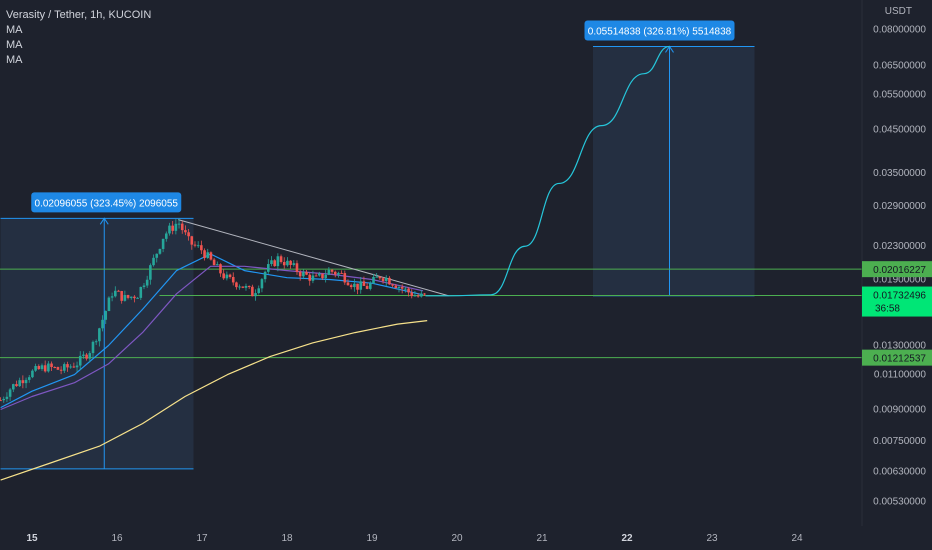 Image resolution: width=932 pixels, height=550 pixels. I want to click on x-tick-label: 17, so click(202, 538).